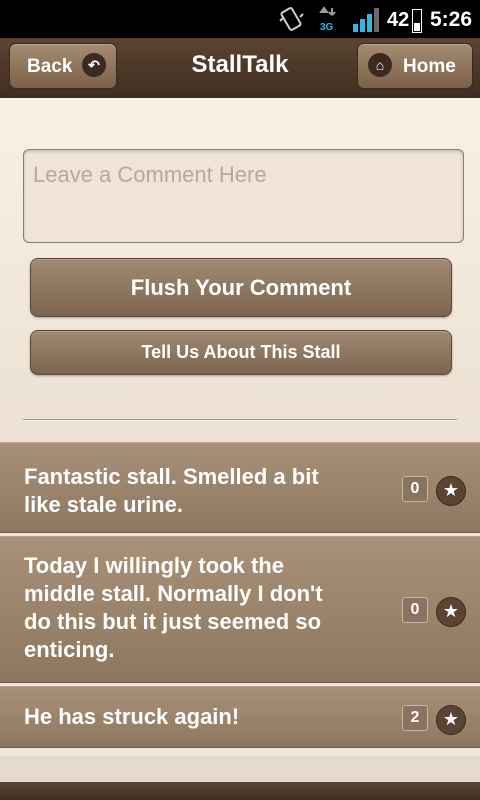 The width and height of the screenshot is (480, 800). Describe the element at coordinates (429, 66) in the screenshot. I see `home-button-label: Home` at that location.